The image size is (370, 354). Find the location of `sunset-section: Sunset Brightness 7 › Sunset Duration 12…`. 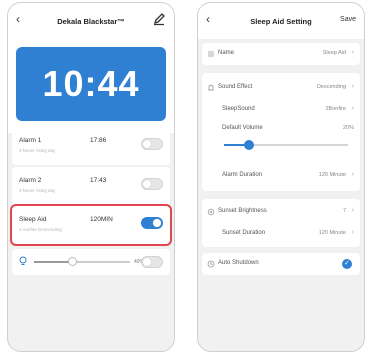

sunset-section: Sunset Brightness 7 › Sunset Duration 12… is located at coordinates (281, 223).